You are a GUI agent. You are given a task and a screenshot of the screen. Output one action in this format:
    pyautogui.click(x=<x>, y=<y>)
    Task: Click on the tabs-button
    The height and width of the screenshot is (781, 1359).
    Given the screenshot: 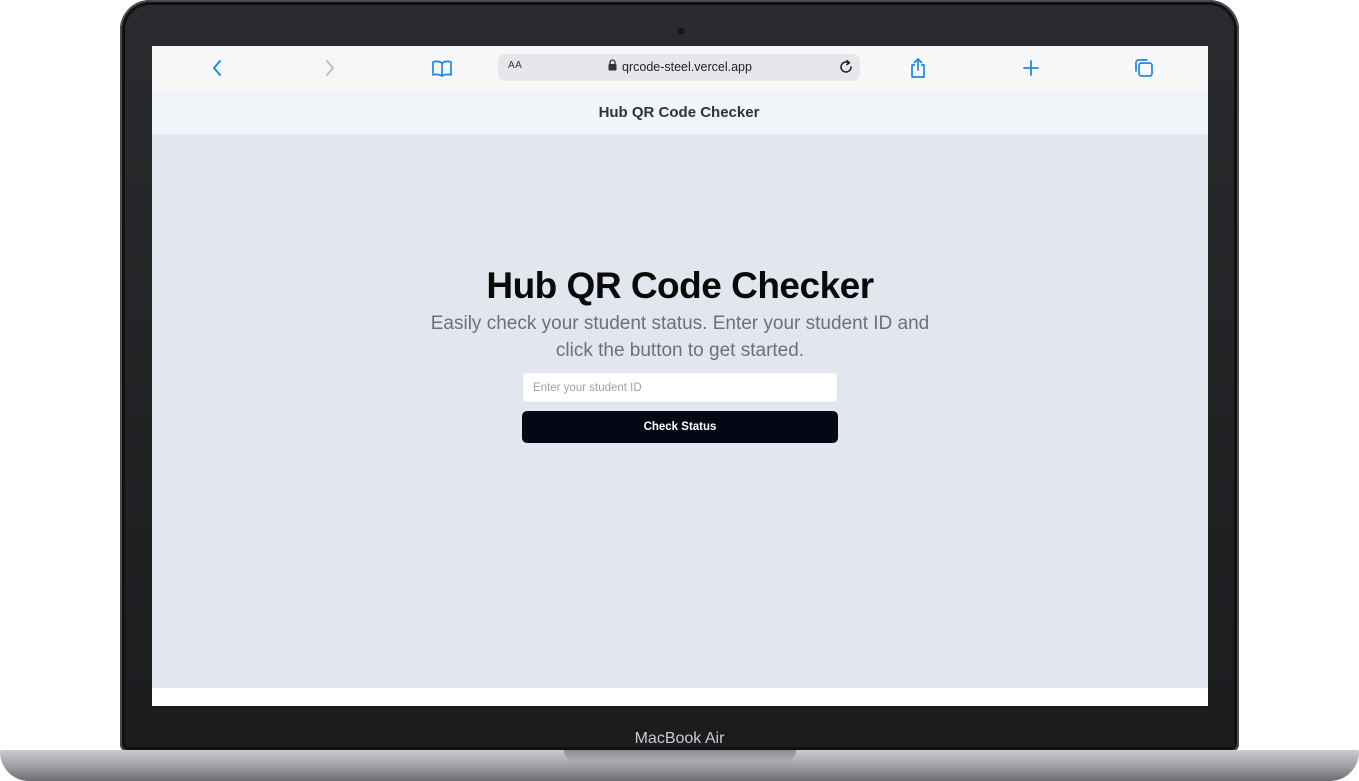 What is the action you would take?
    pyautogui.click(x=1144, y=68)
    